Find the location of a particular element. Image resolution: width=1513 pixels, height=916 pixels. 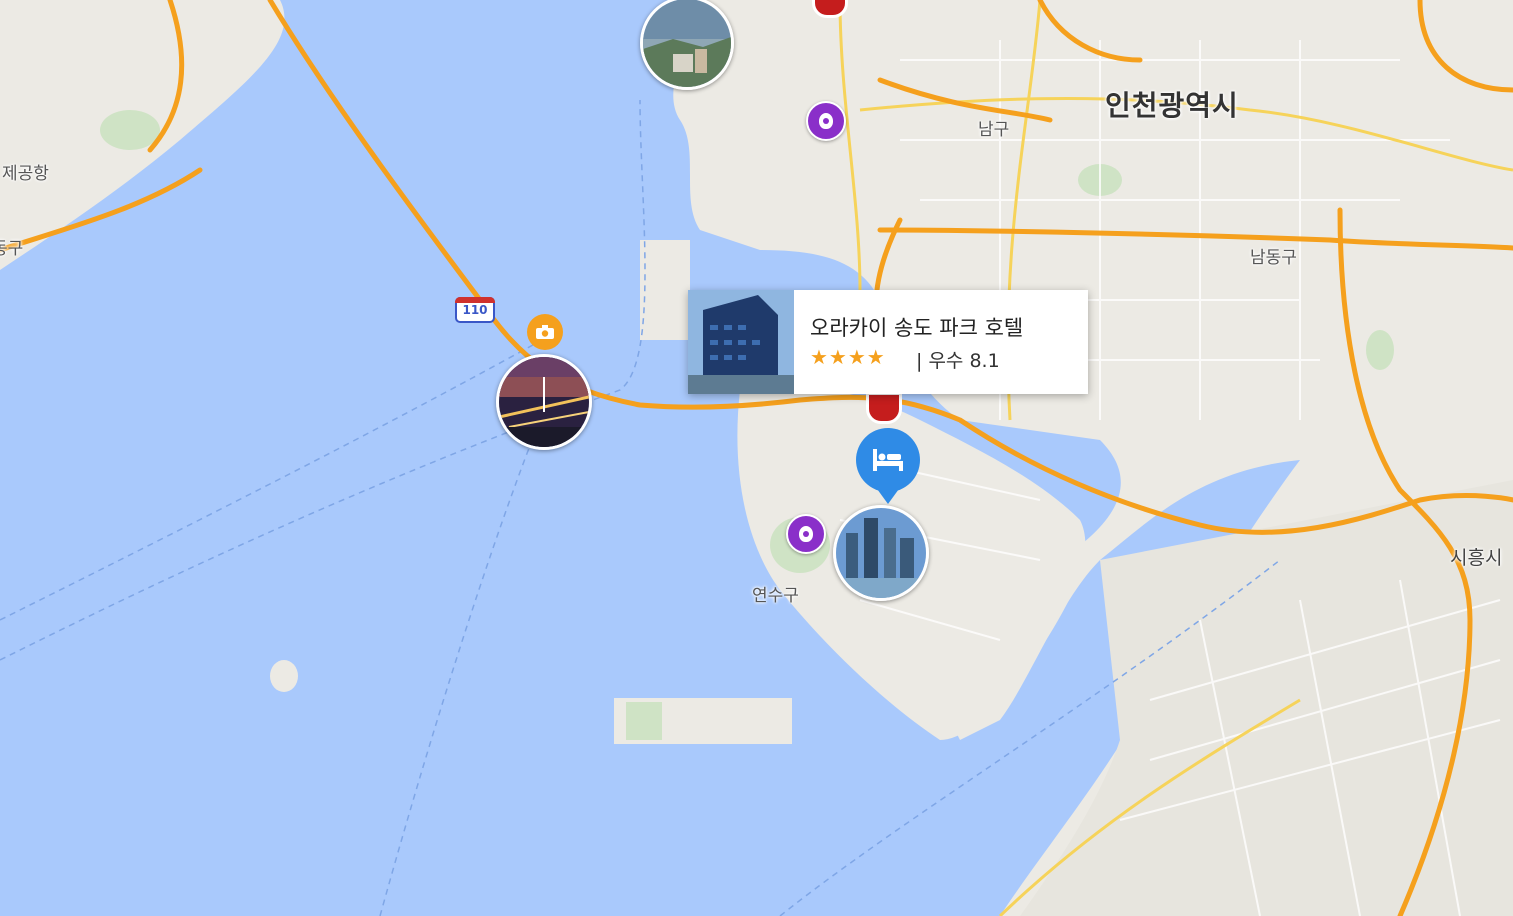

hotel-name: 오라카이 송도 파크 호텔 is located at coordinates (916, 327).